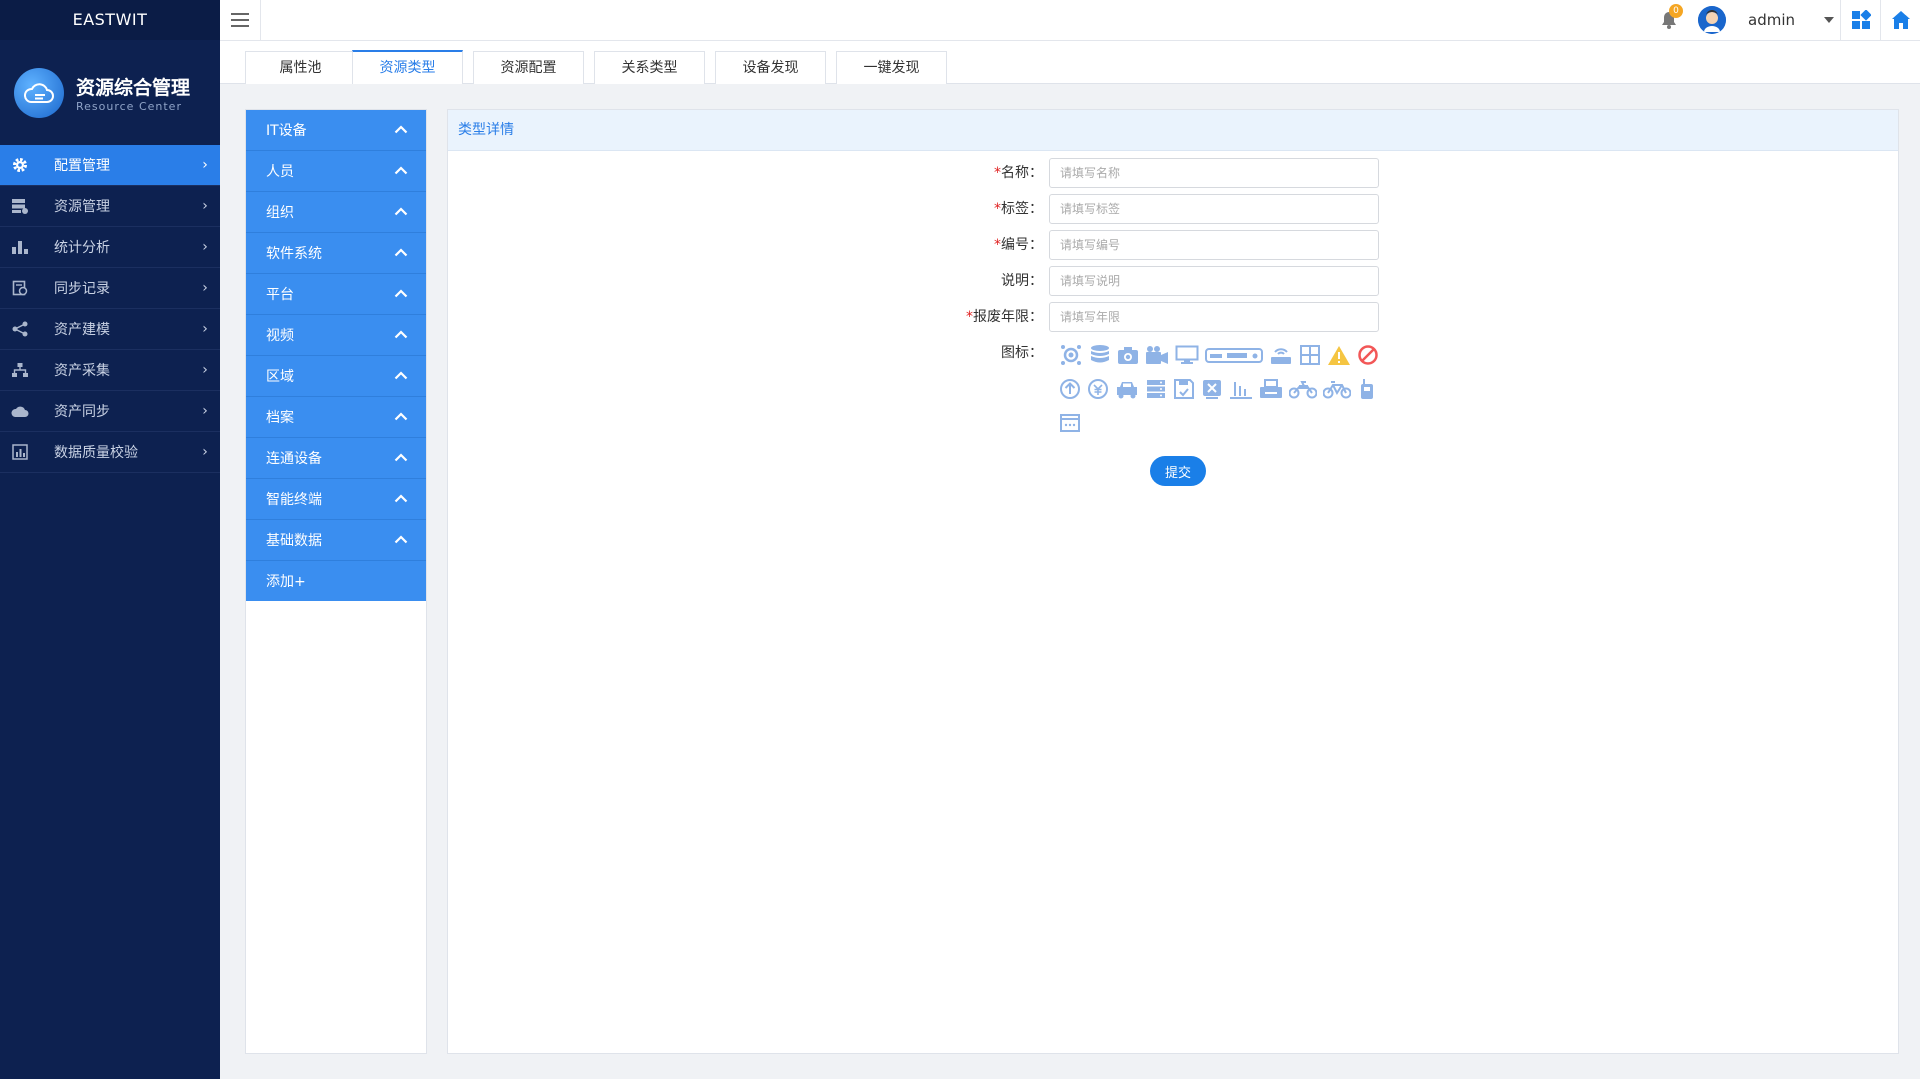 This screenshot has height=1079, width=1920. I want to click on floppy-check-icon, so click(1184, 389).